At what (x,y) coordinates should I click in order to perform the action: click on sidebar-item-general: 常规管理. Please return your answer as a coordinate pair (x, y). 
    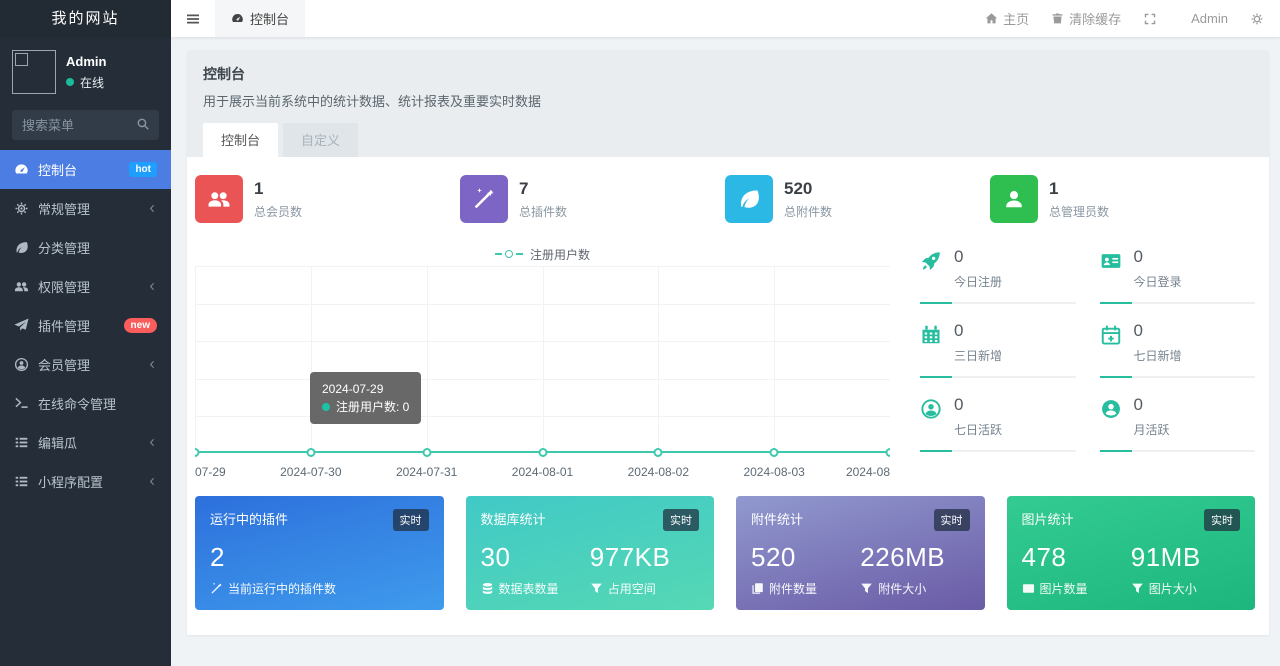
    Looking at the image, I should click on (85, 208).